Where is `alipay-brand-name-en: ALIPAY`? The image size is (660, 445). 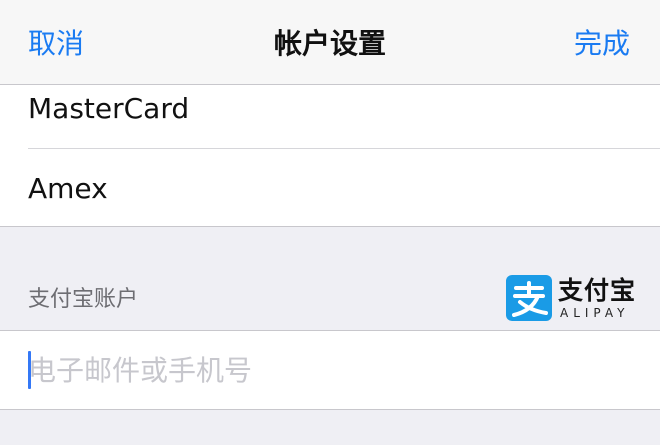 alipay-brand-name-en: ALIPAY is located at coordinates (595, 313).